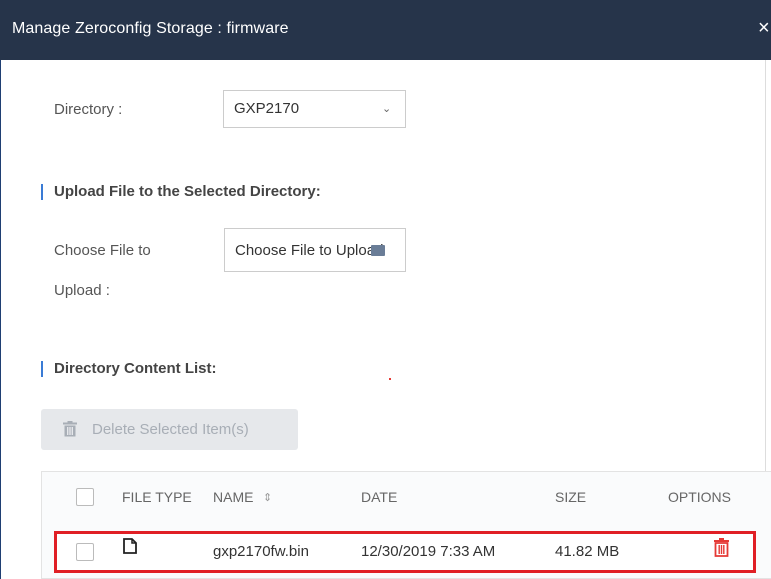  What do you see at coordinates (150, 28) in the screenshot?
I see `dialog-title: Manage Zeroconfig Storage : firmware` at bounding box center [150, 28].